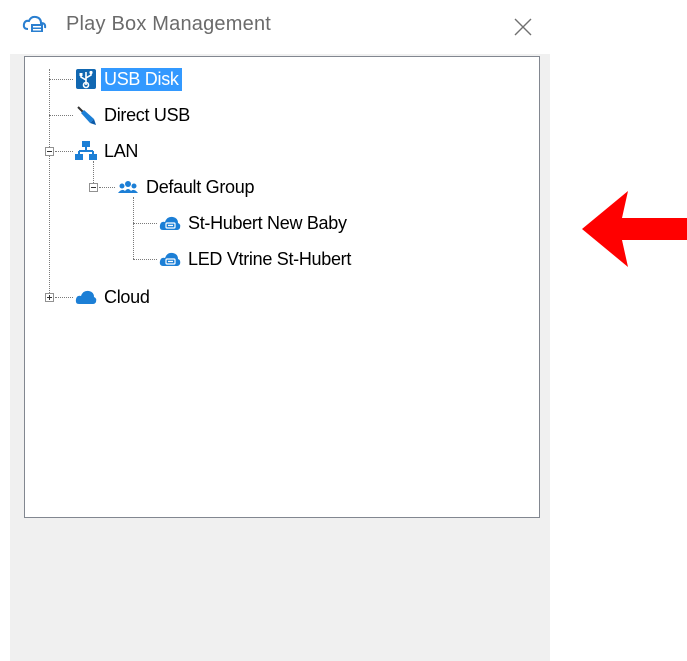 The height and width of the screenshot is (661, 687). What do you see at coordinates (267, 222) in the screenshot?
I see `tree-item-label: St-Hubert New Baby` at bounding box center [267, 222].